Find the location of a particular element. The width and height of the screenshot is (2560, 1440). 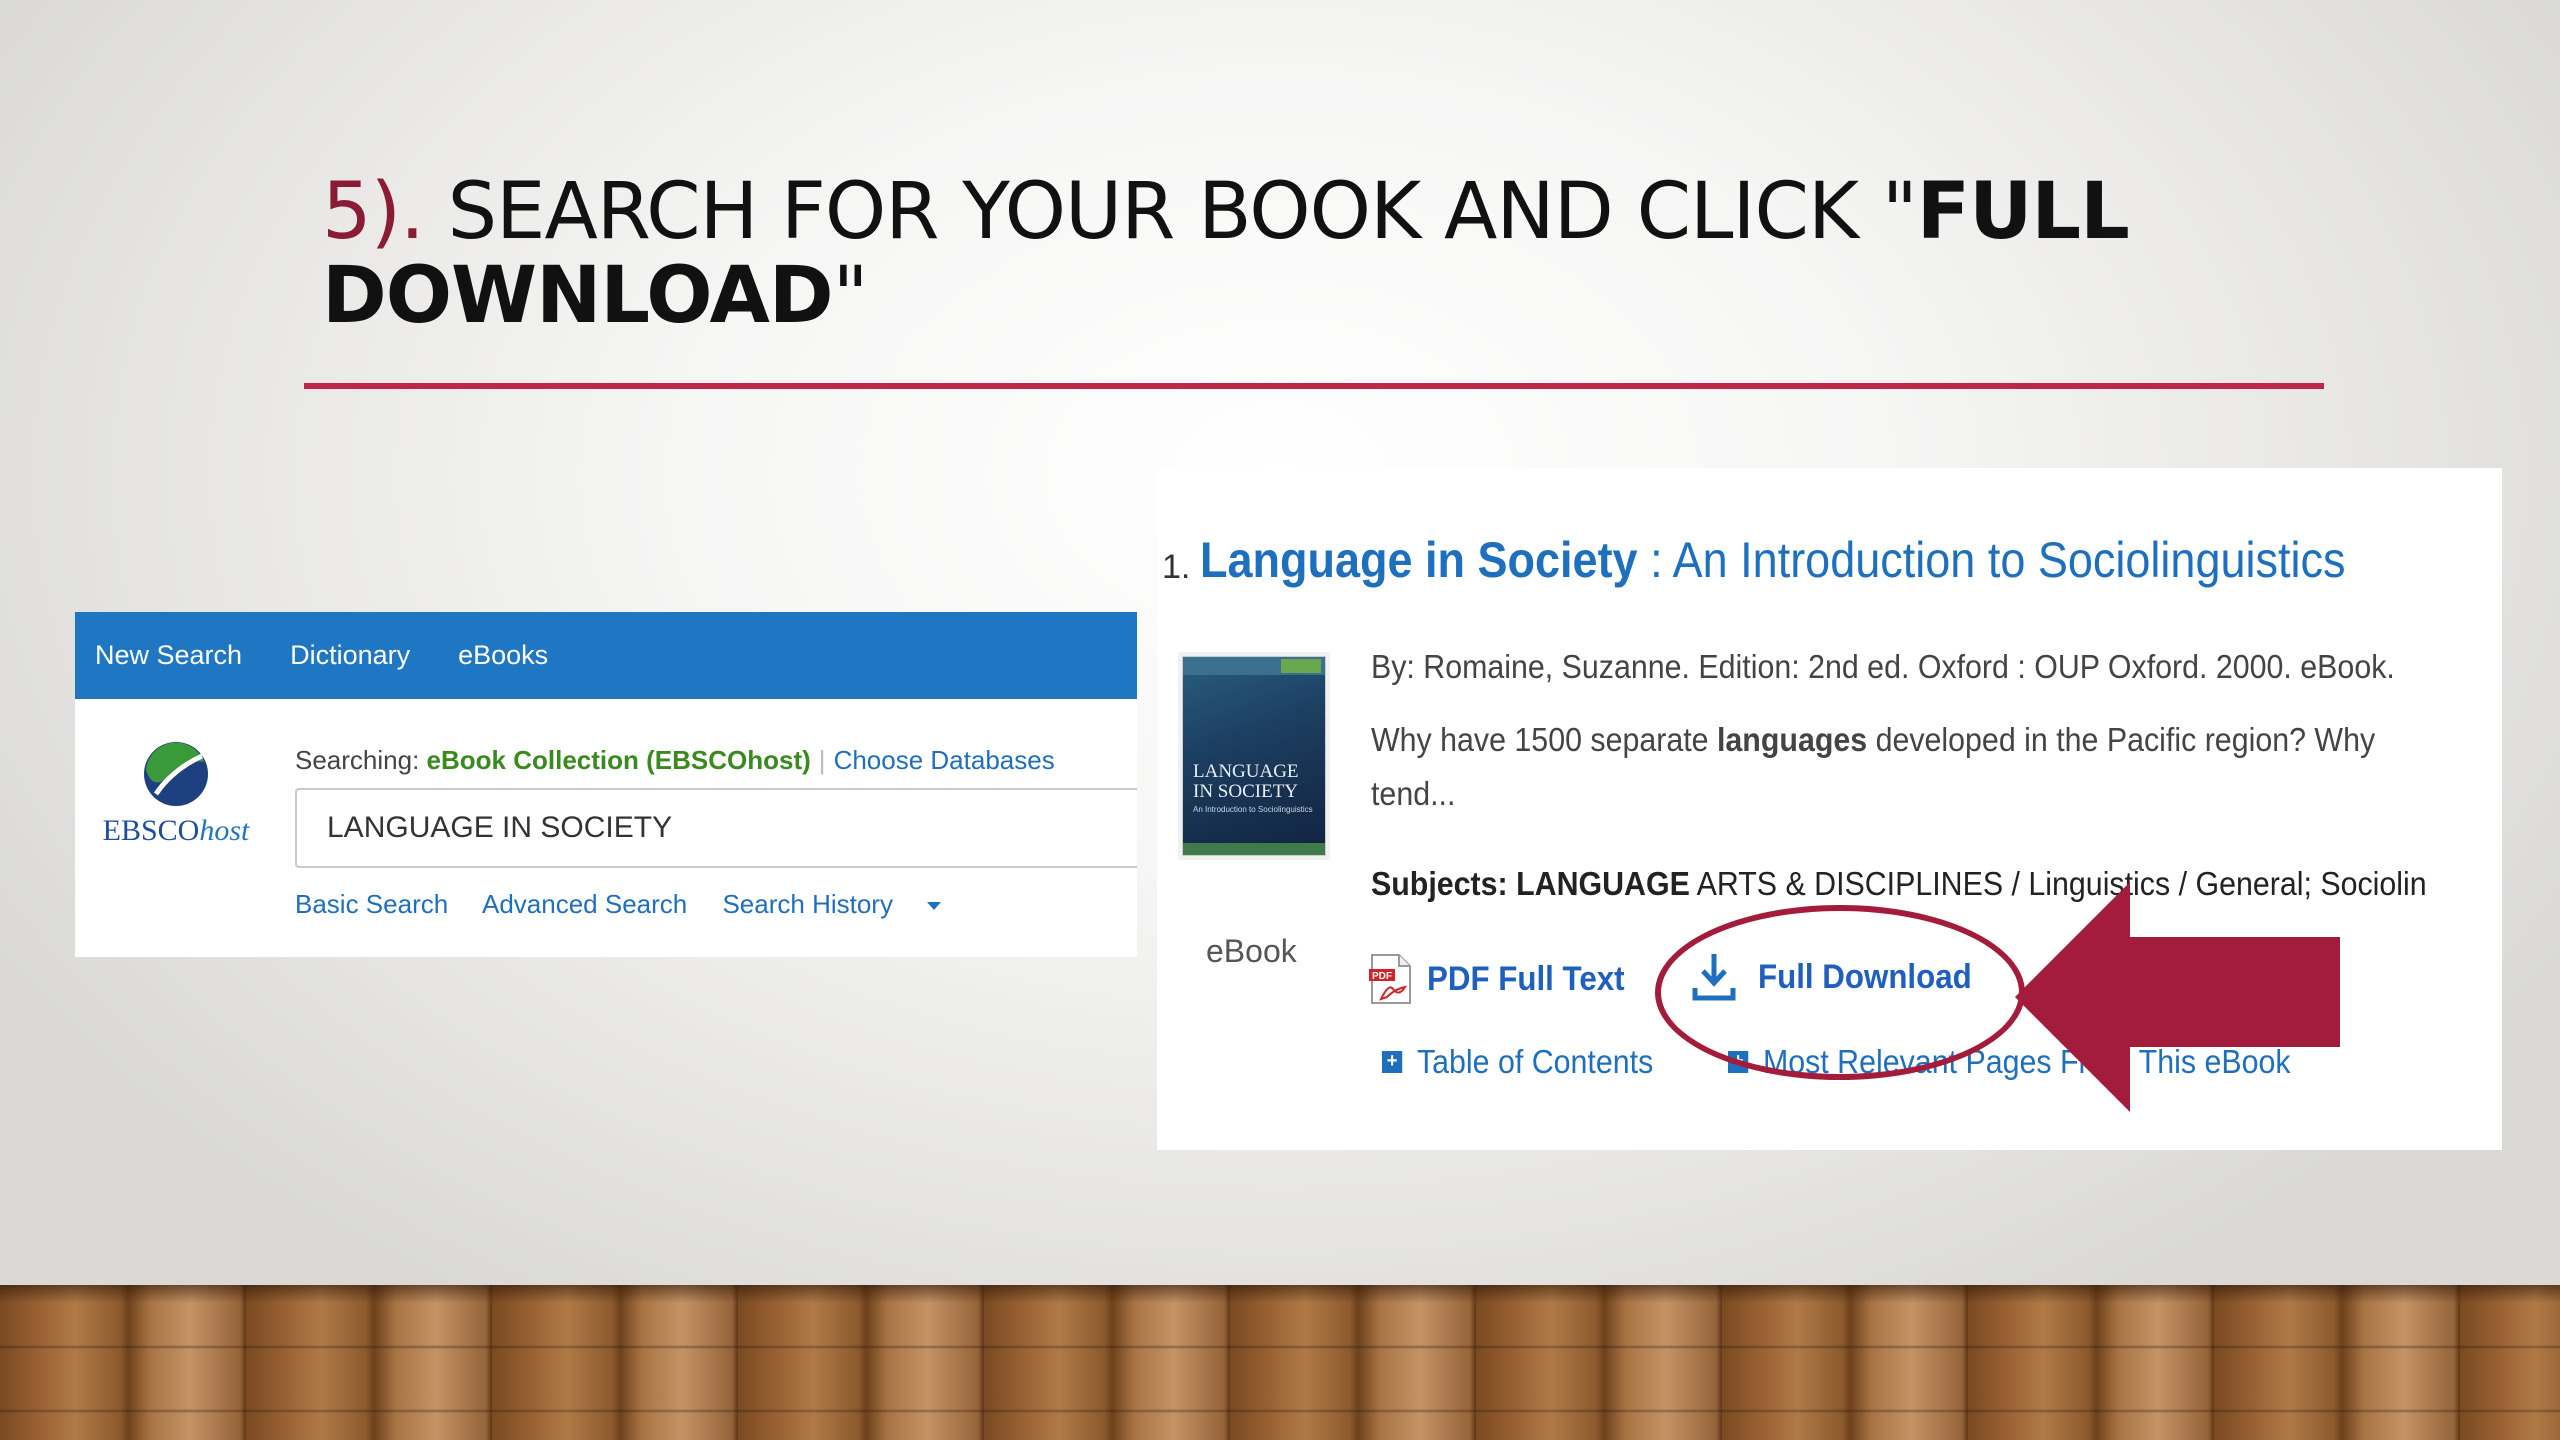

chevron-down-icon is located at coordinates (933, 906).